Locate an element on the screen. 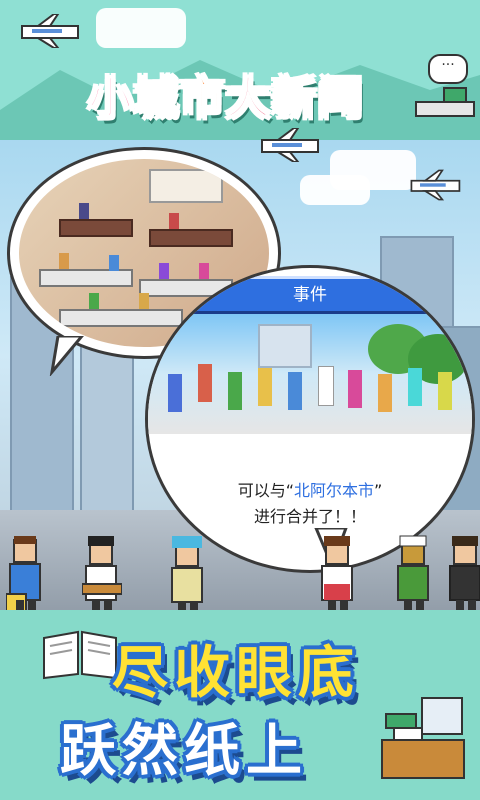  message-suffix: ” is located at coordinates (378, 490).